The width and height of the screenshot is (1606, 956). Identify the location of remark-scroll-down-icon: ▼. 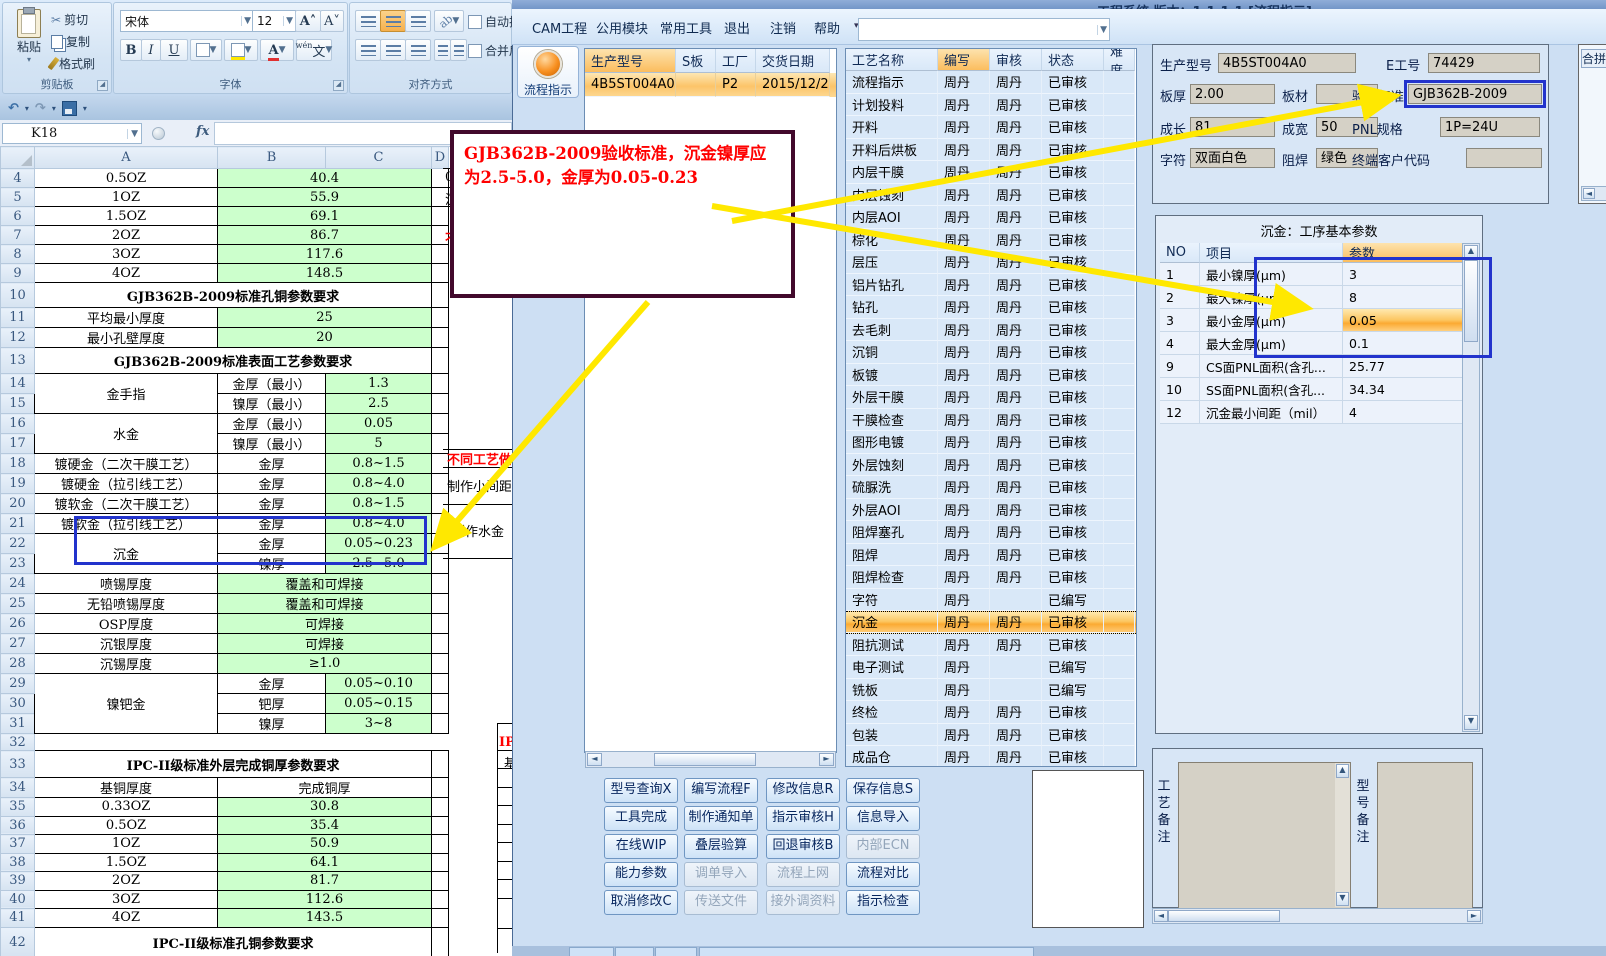
(1342, 899).